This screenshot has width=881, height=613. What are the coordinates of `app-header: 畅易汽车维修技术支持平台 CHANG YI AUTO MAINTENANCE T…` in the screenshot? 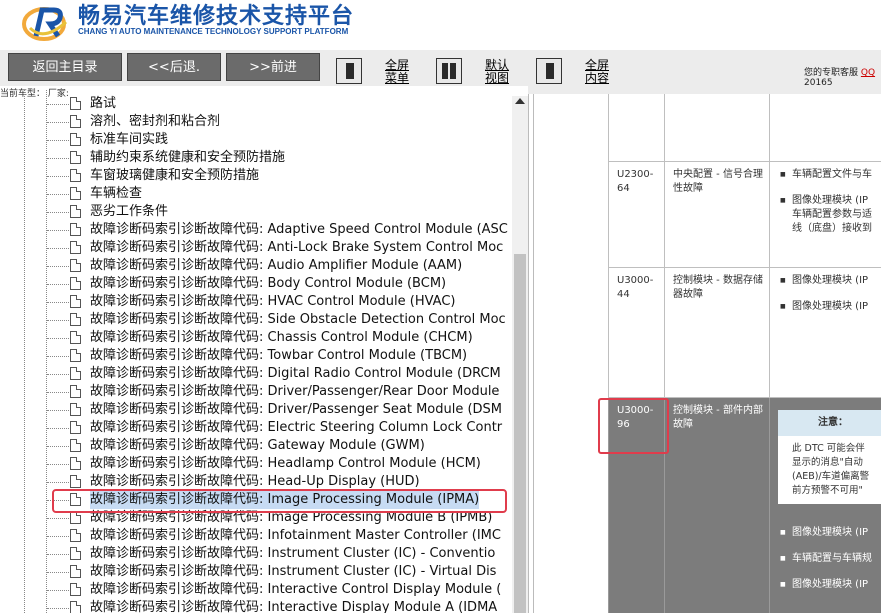 It's located at (440, 25).